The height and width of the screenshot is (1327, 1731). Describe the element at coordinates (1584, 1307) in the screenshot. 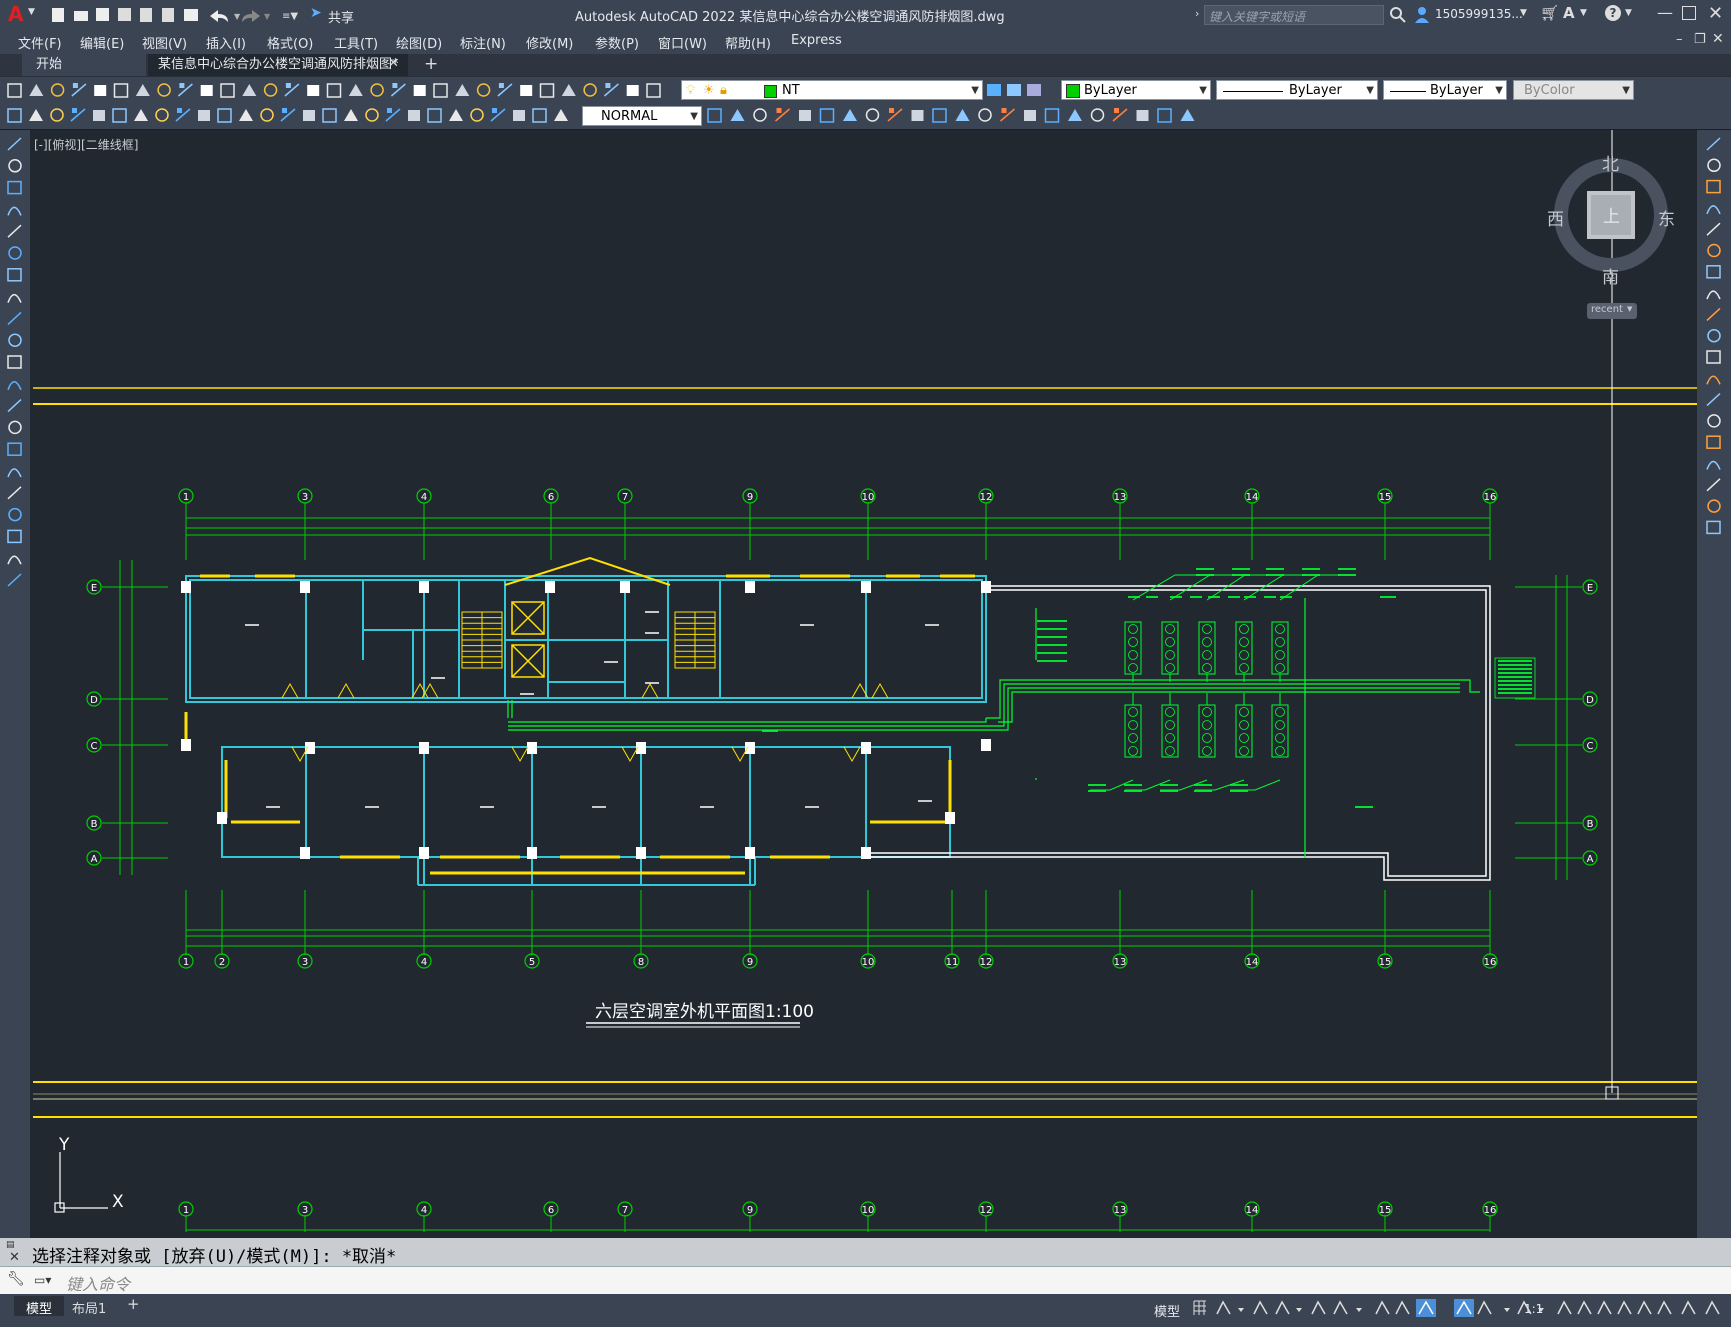

I see `status-units-icon` at that location.